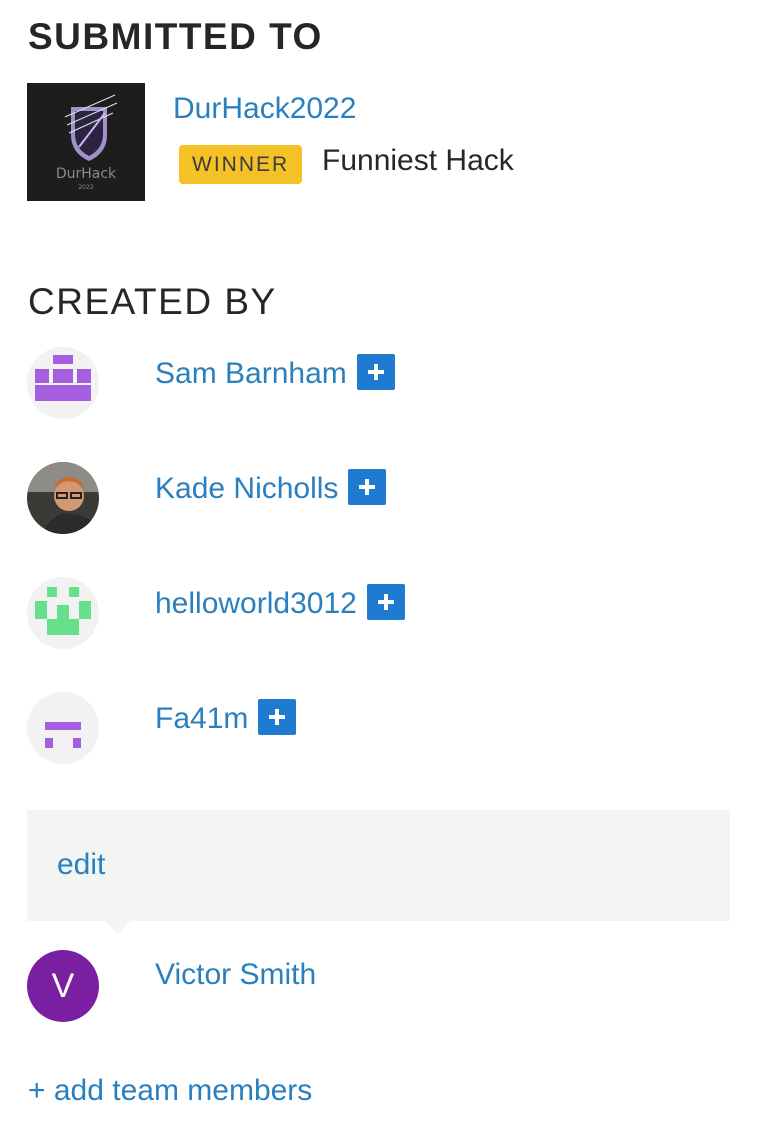 The width and height of the screenshot is (757, 1122). I want to click on hackathon-link: DurHack2022, so click(264, 109).